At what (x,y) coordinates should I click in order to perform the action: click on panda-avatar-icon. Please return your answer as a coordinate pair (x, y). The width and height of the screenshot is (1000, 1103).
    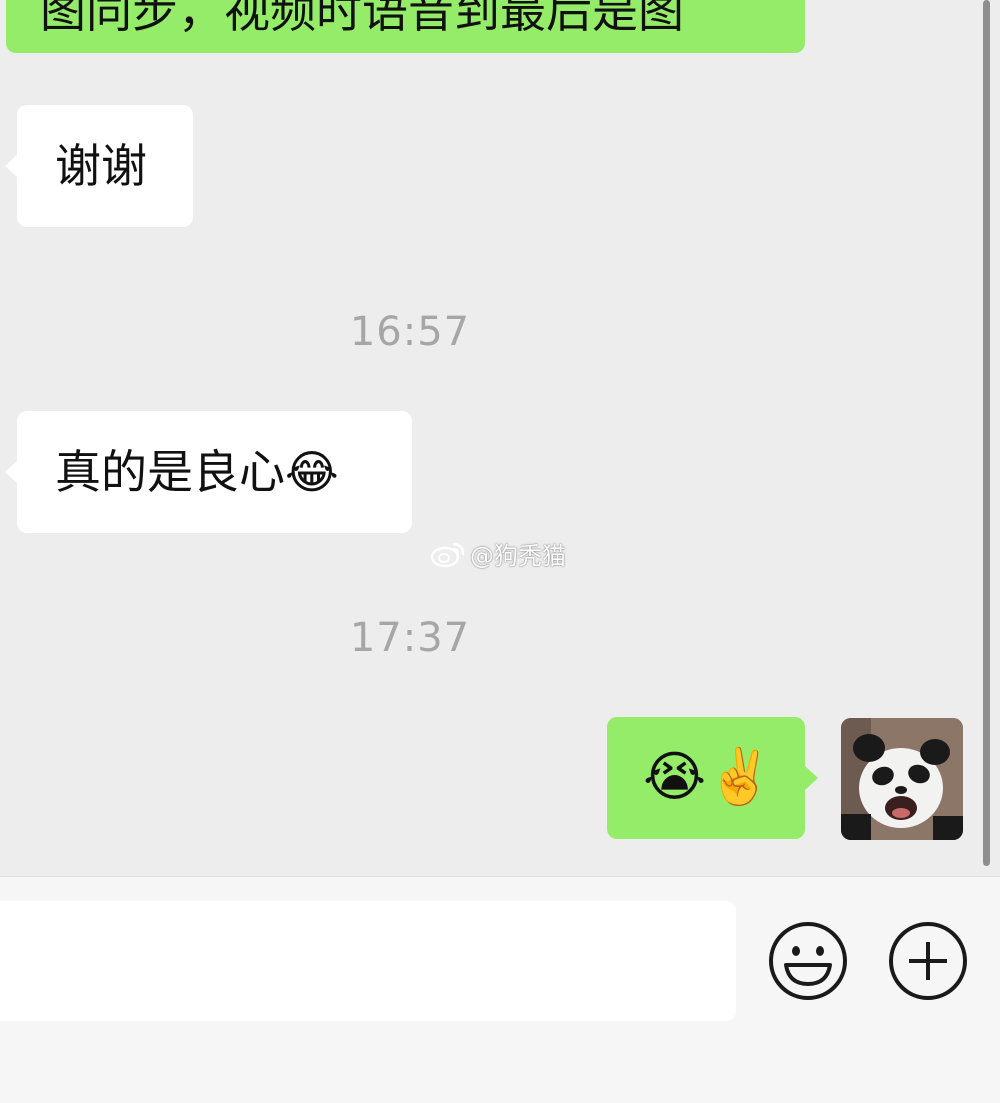
    Looking at the image, I should click on (902, 779).